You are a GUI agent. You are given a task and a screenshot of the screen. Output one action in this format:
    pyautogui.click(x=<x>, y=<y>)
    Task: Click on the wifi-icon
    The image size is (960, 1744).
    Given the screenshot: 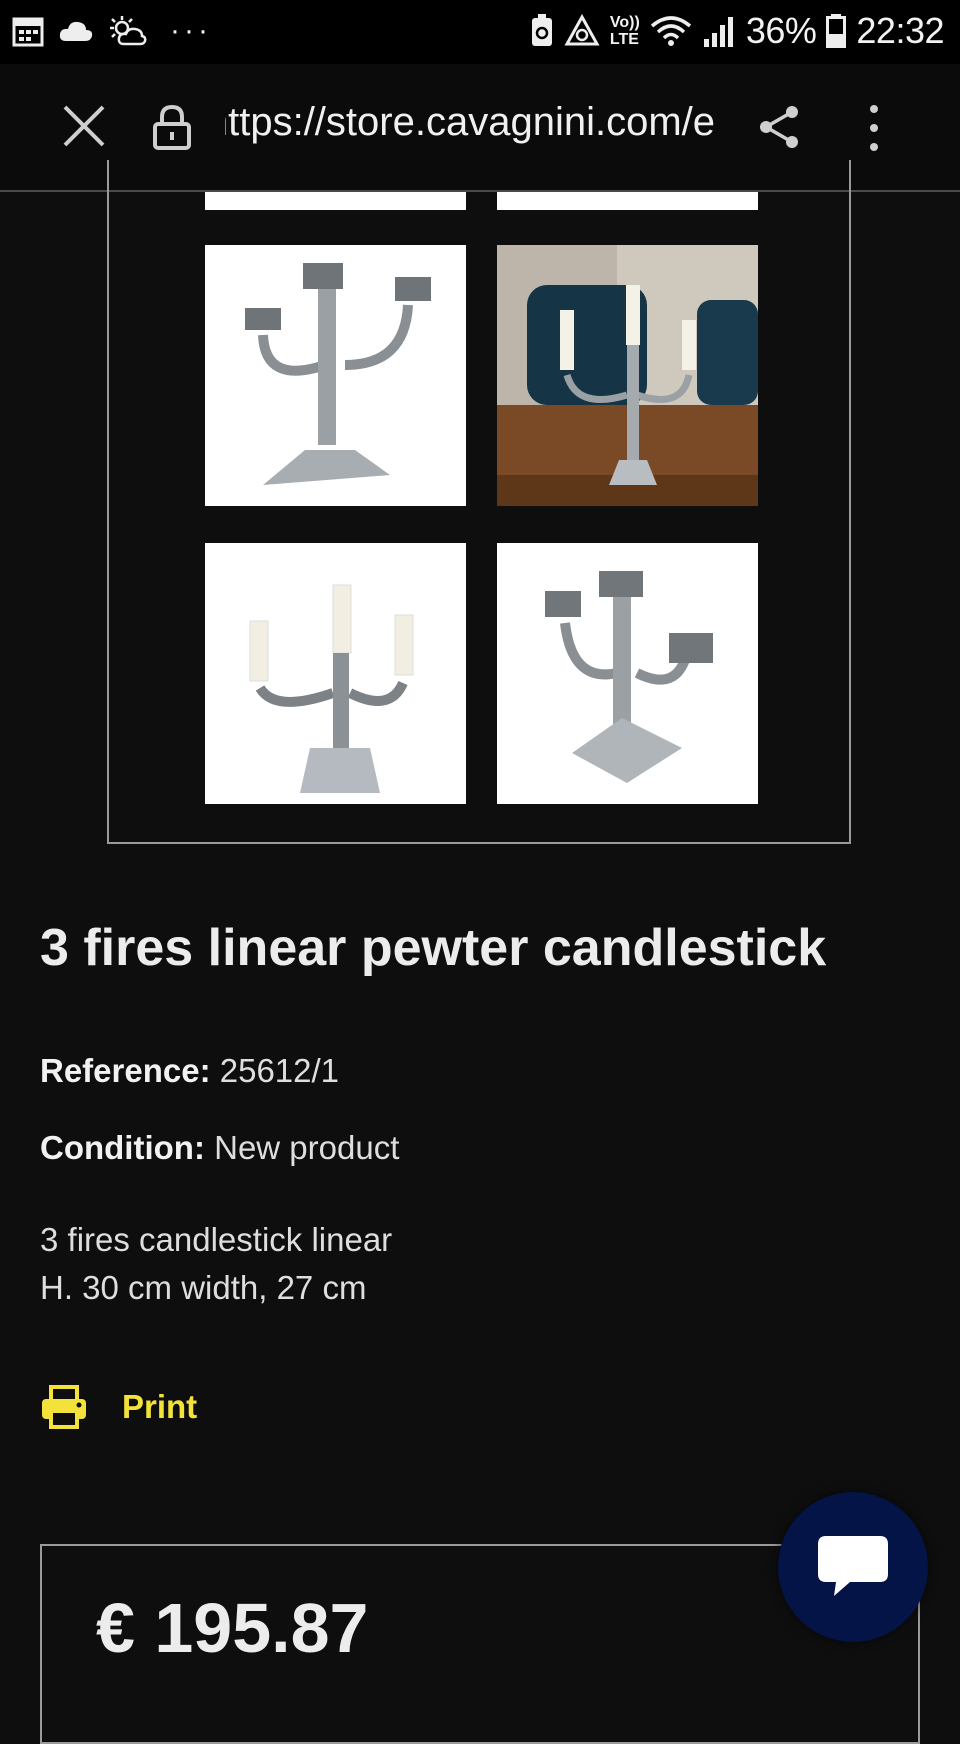 What is the action you would take?
    pyautogui.click(x=670, y=31)
    